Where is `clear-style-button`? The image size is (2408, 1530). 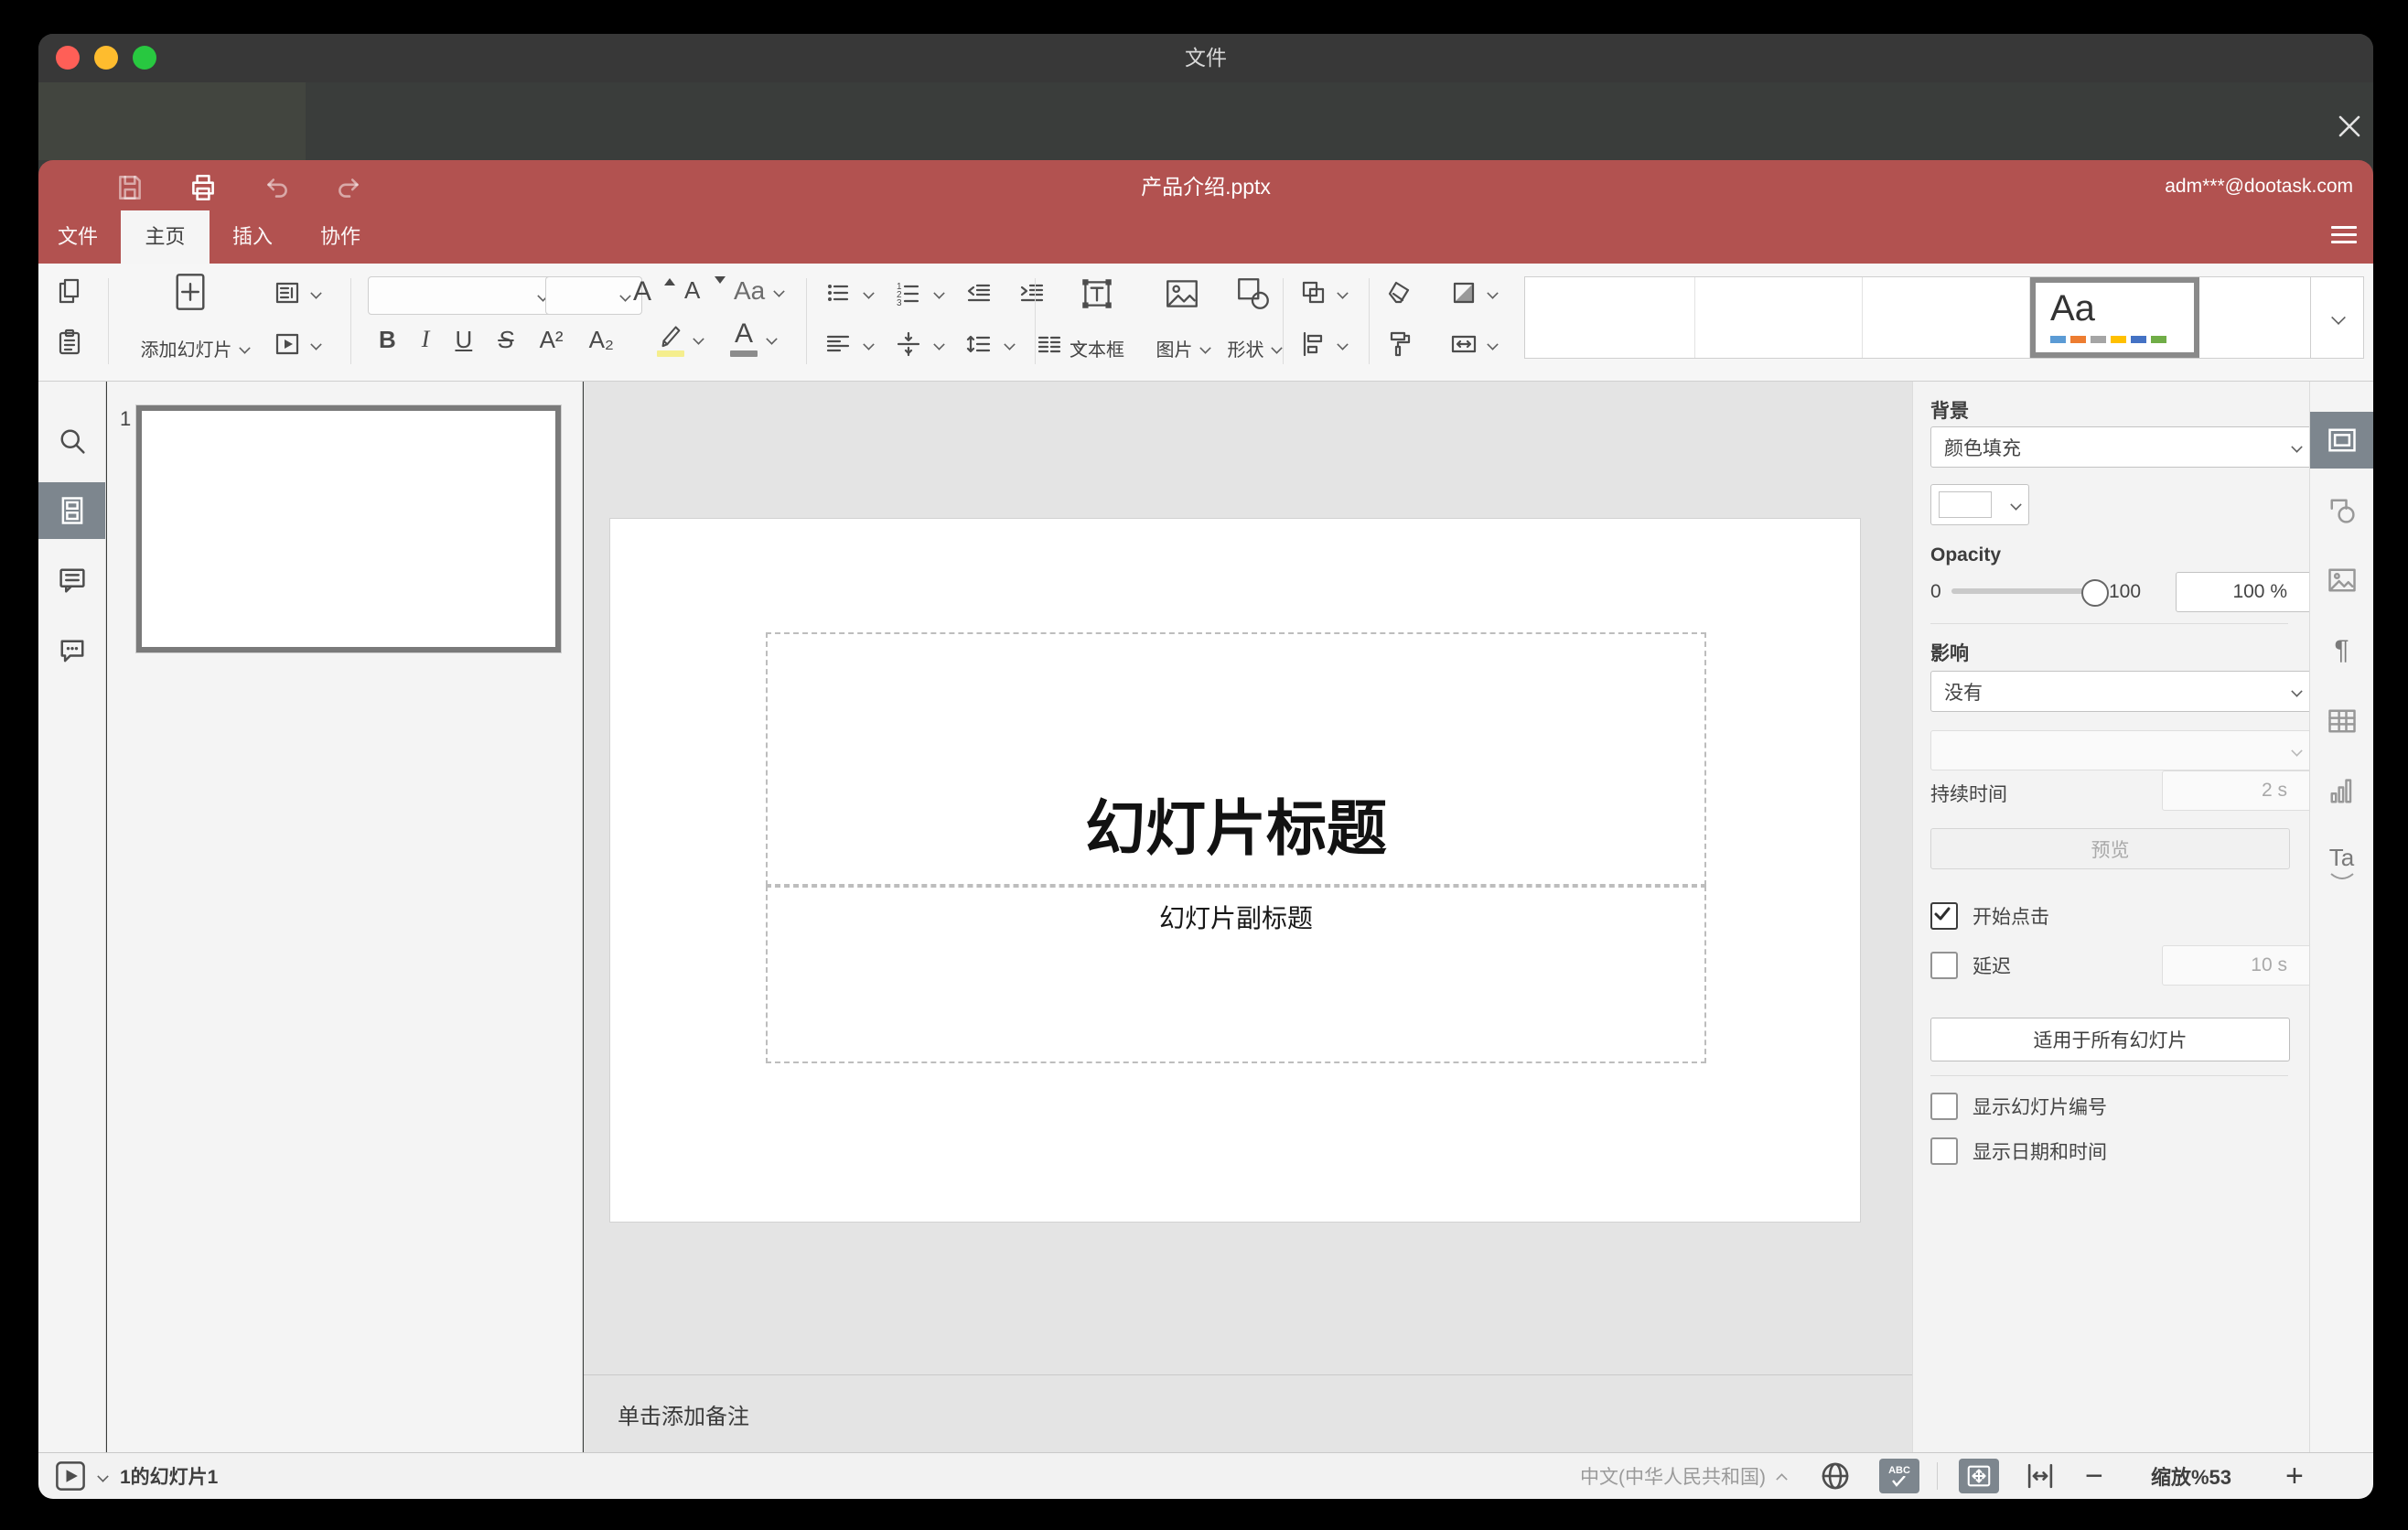
clear-style-button is located at coordinates (1399, 292).